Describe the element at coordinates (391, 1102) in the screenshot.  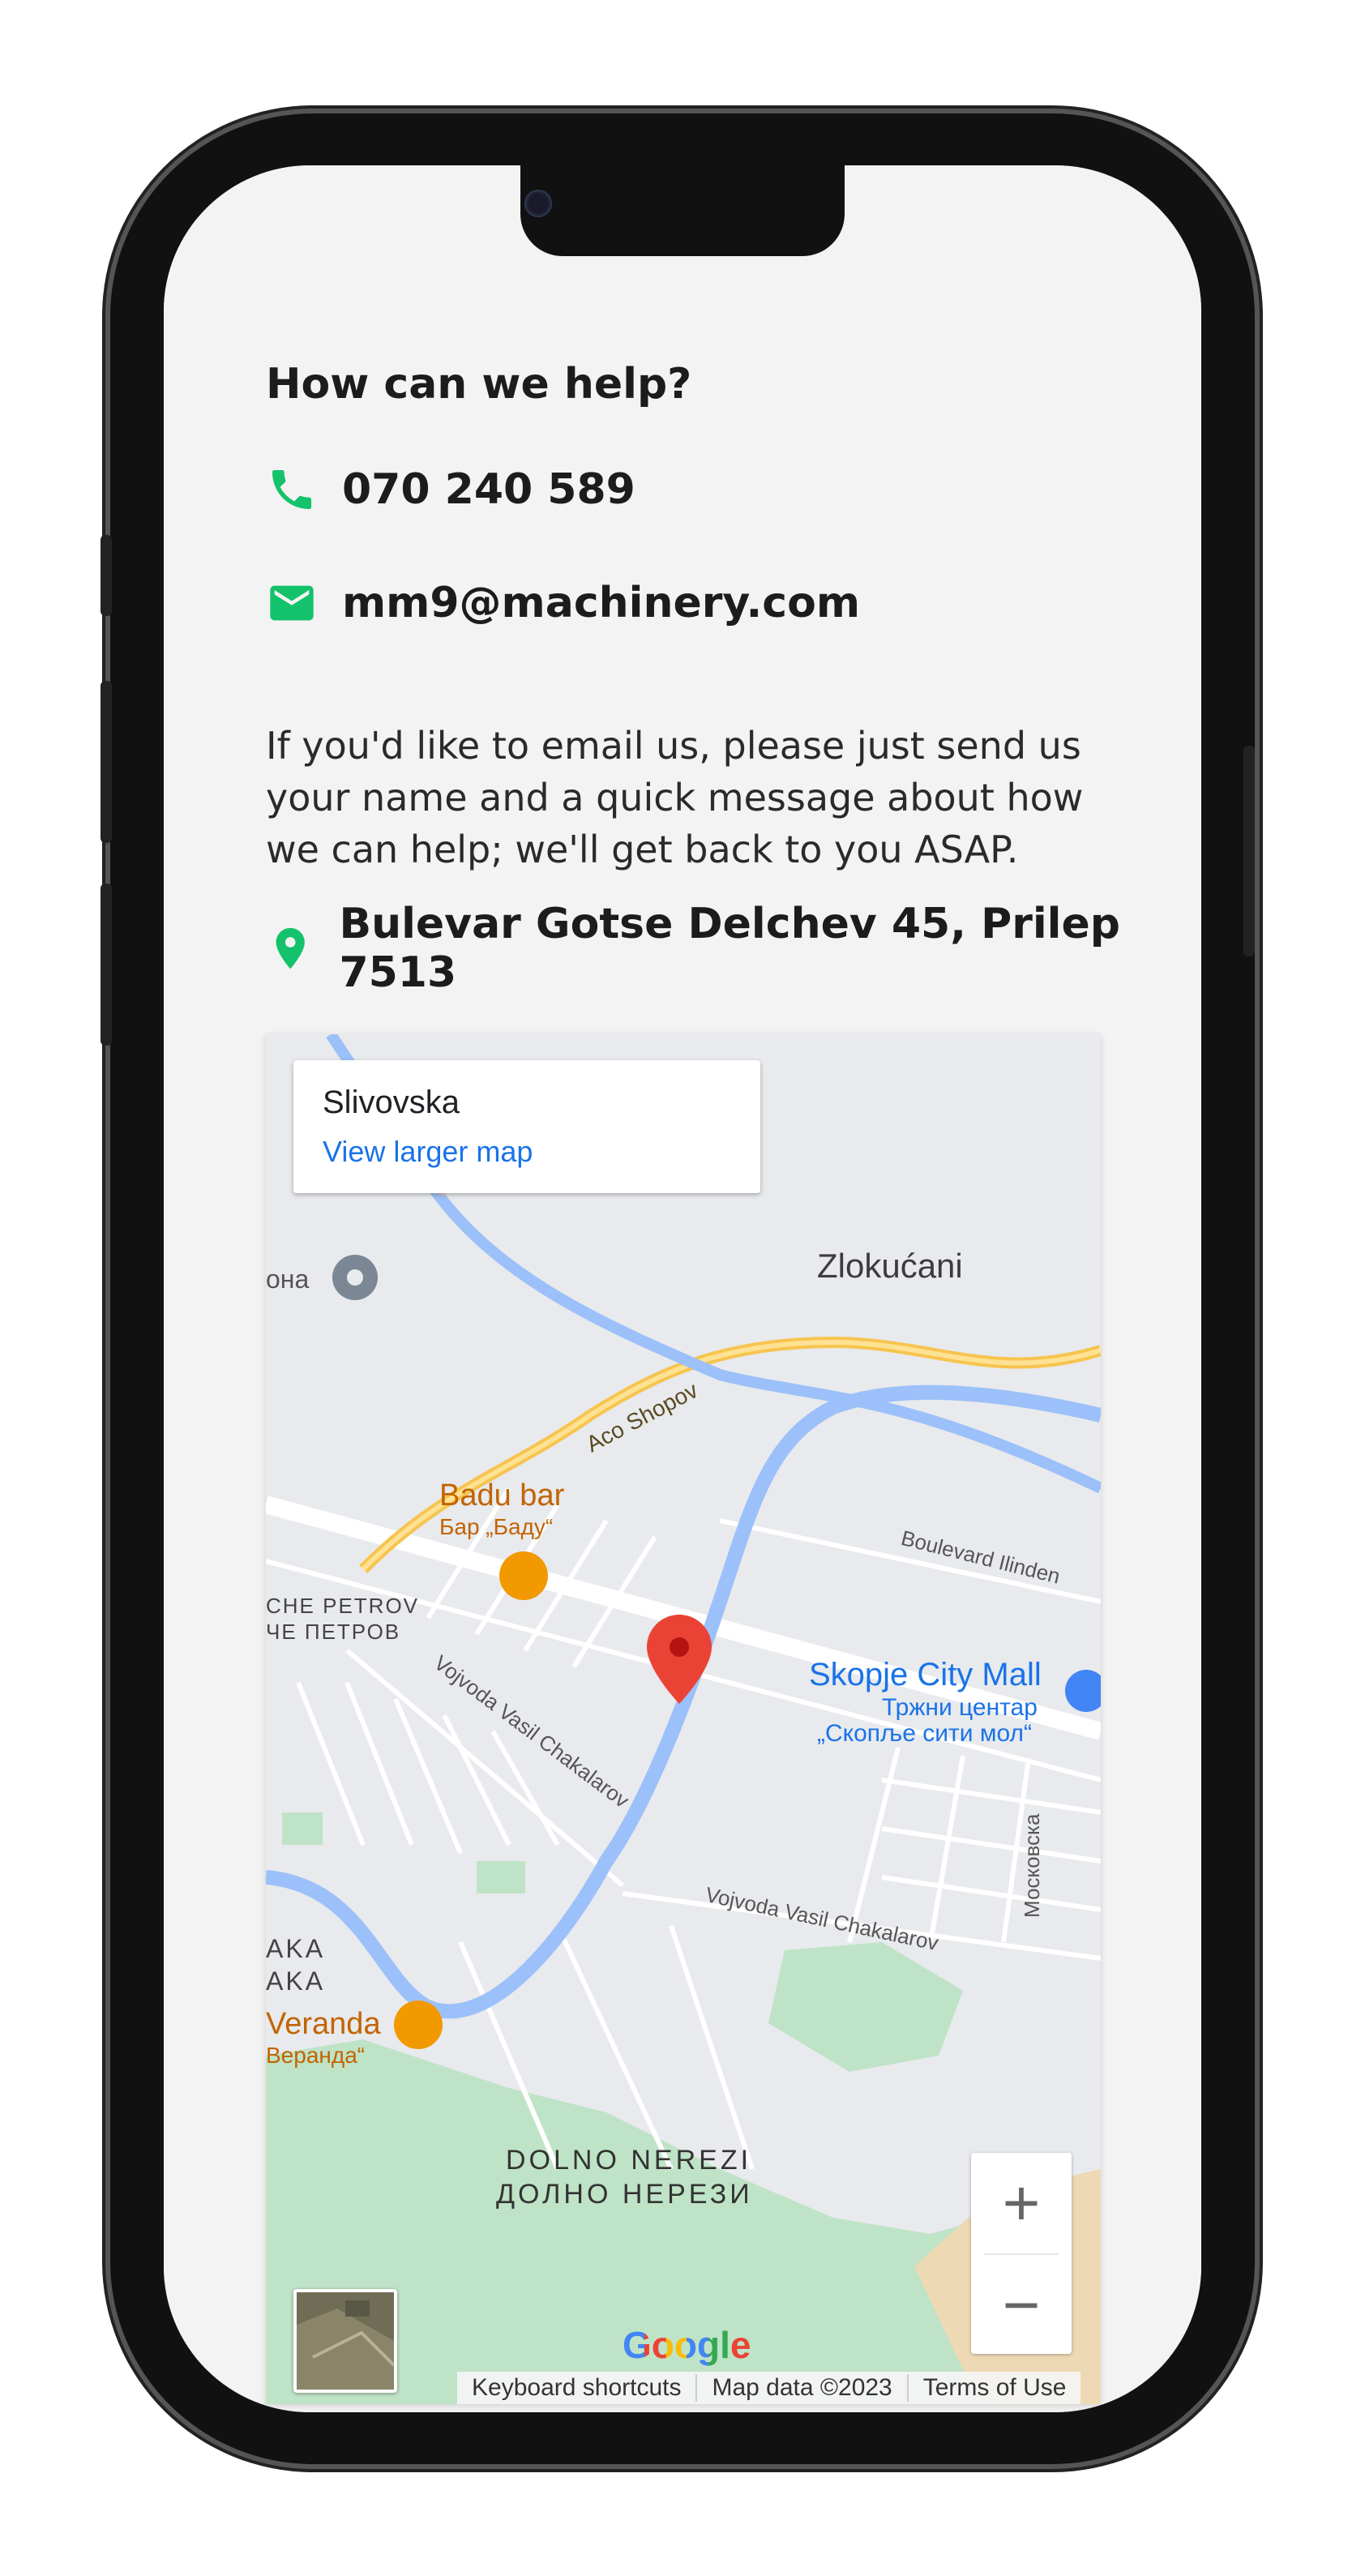
I see `map-place-name: Slivovska` at that location.